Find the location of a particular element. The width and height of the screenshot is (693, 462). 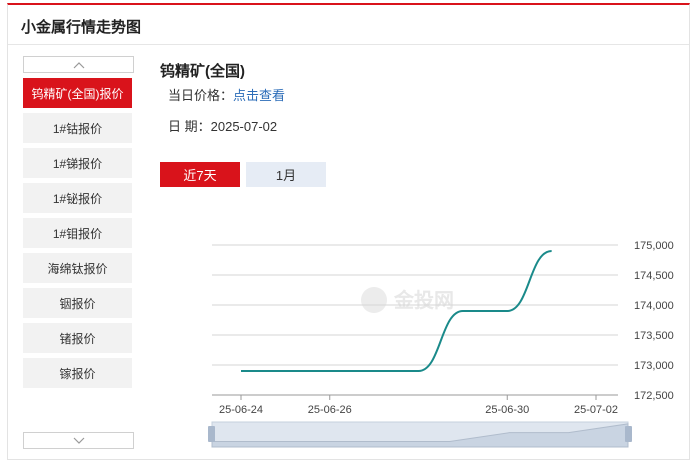

x-tick-label: 25-06-24 is located at coordinates (241, 410).